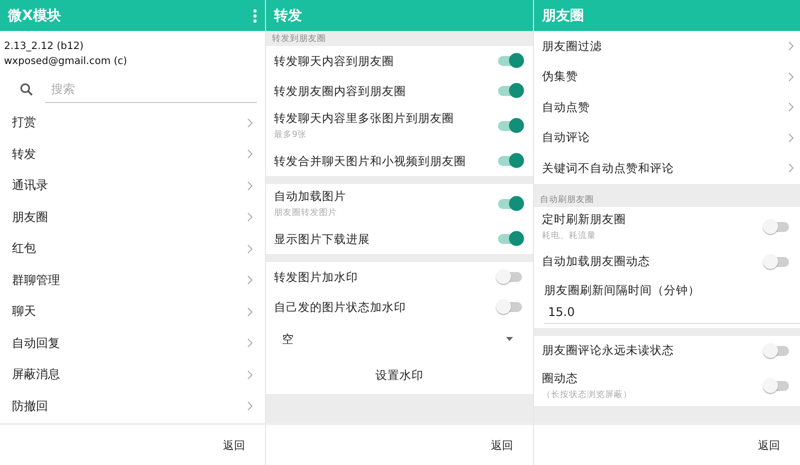 The image size is (800, 465). I want to click on screen-title: 转发, so click(288, 15).